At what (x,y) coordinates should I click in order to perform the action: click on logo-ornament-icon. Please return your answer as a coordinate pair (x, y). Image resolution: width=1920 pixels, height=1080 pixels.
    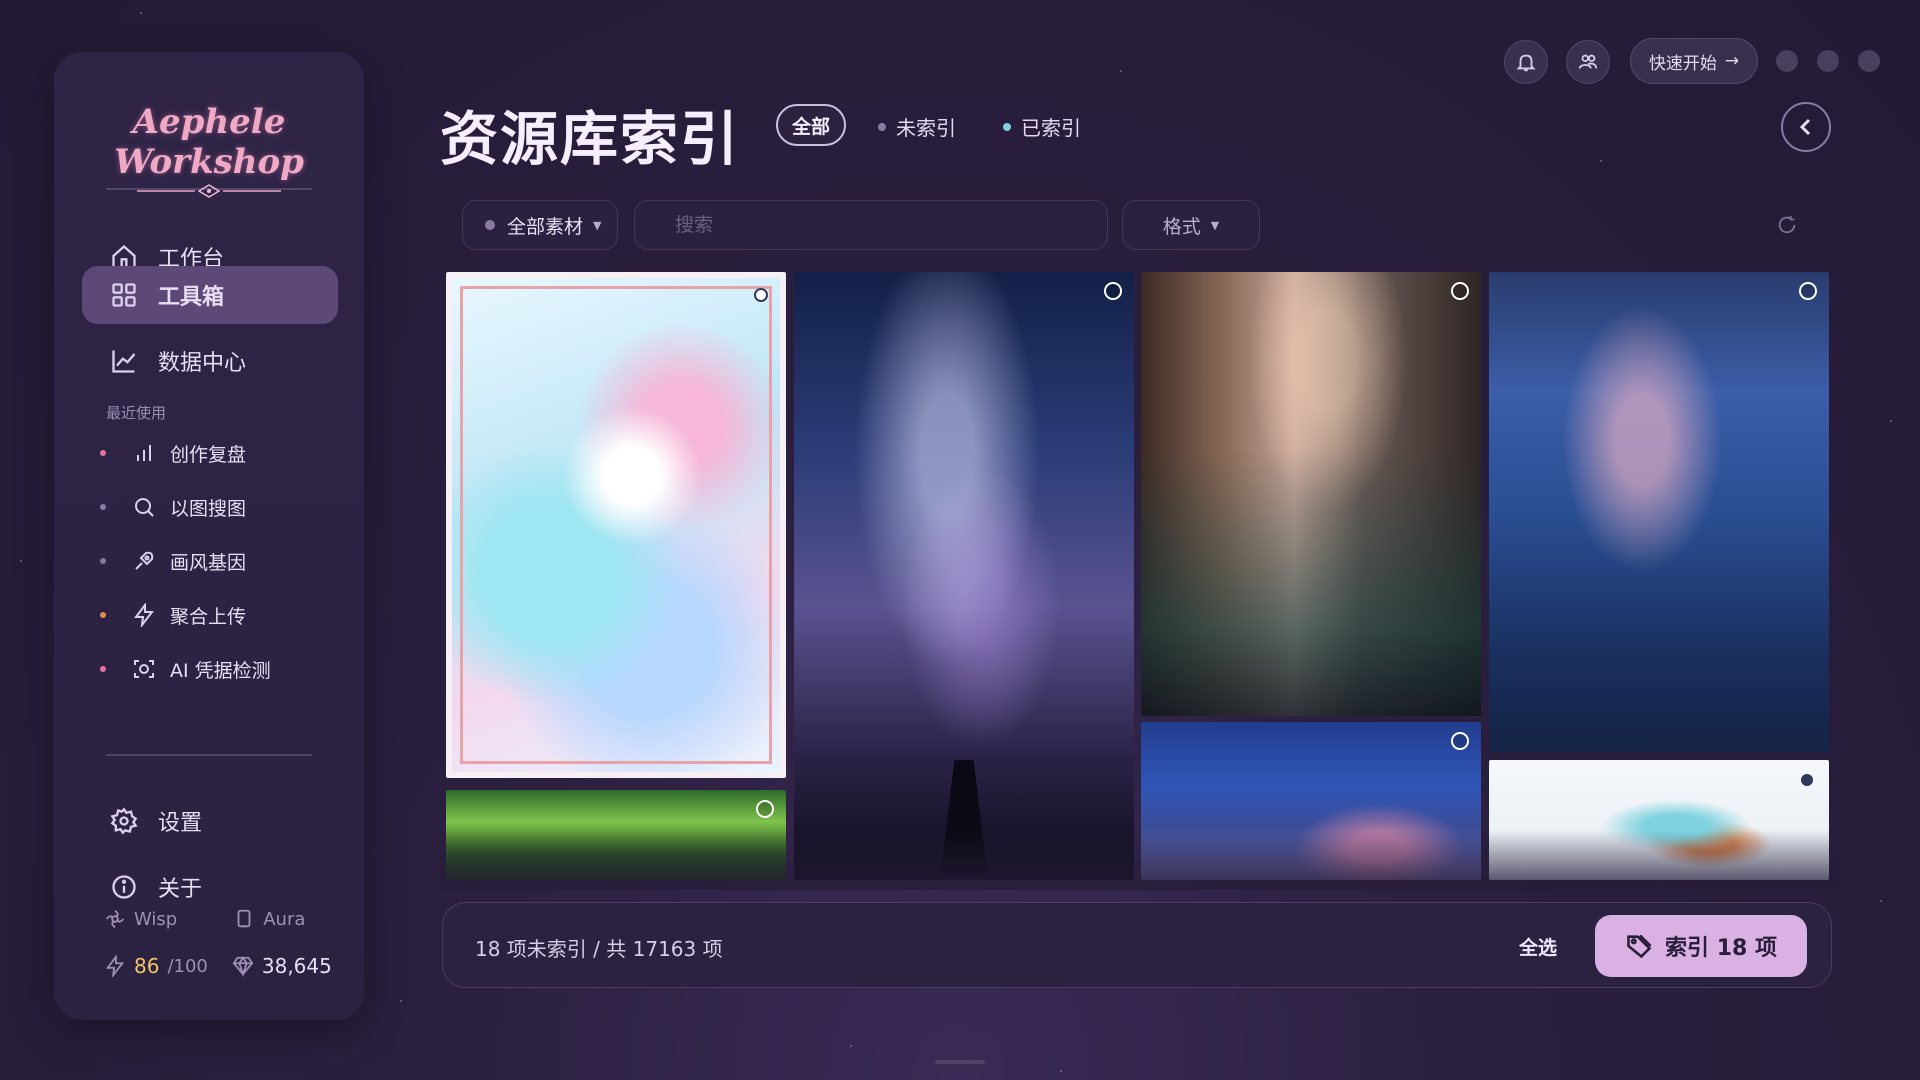
    Looking at the image, I should click on (209, 191).